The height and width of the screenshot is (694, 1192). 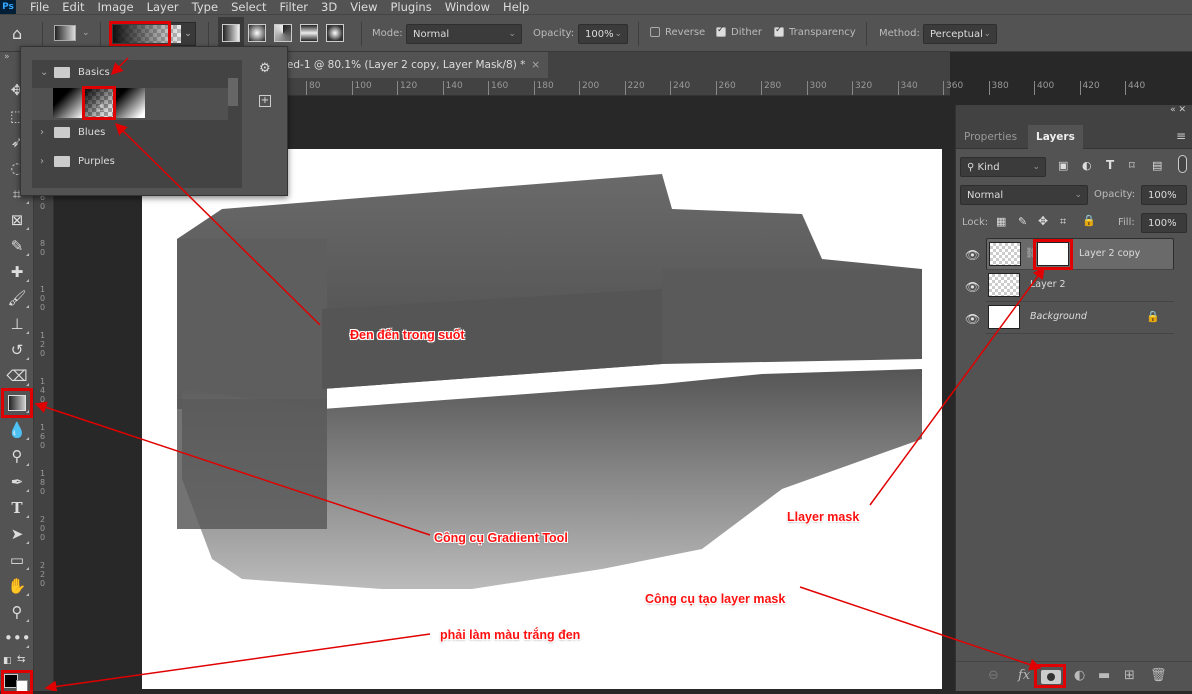 I want to click on tab-layers: Layers, so click(x=1055, y=137).